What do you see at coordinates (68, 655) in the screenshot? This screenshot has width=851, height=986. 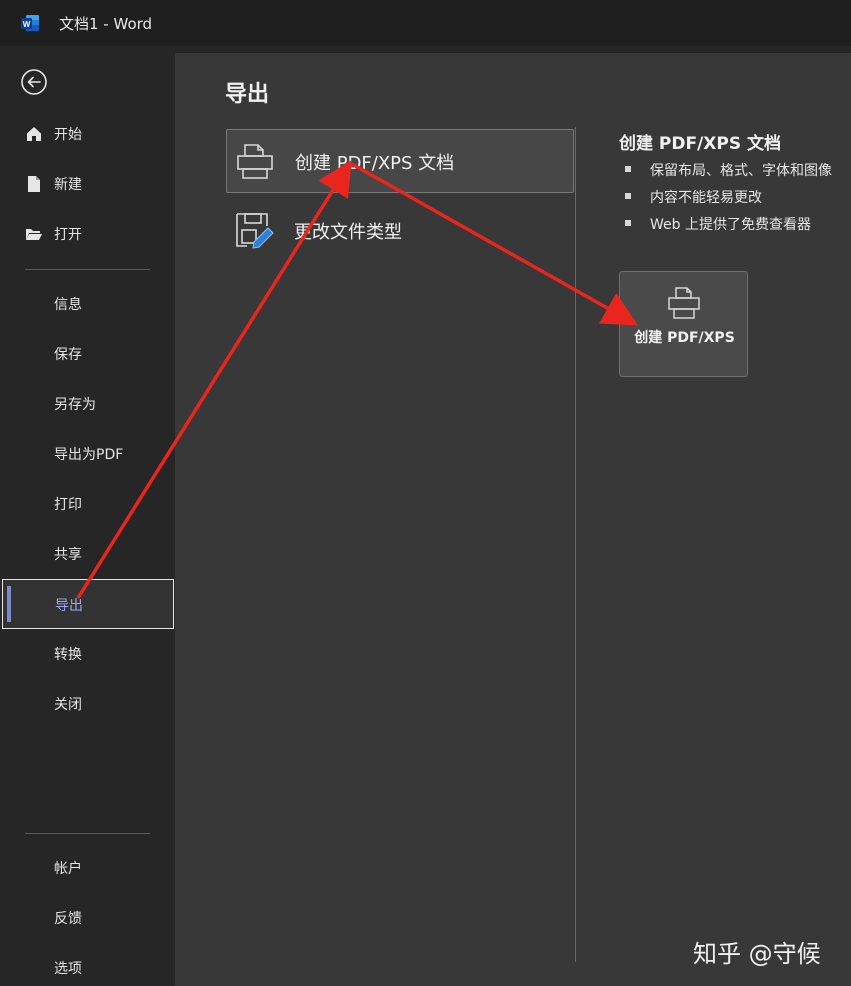 I see `sidebar-item-label: 转换` at bounding box center [68, 655].